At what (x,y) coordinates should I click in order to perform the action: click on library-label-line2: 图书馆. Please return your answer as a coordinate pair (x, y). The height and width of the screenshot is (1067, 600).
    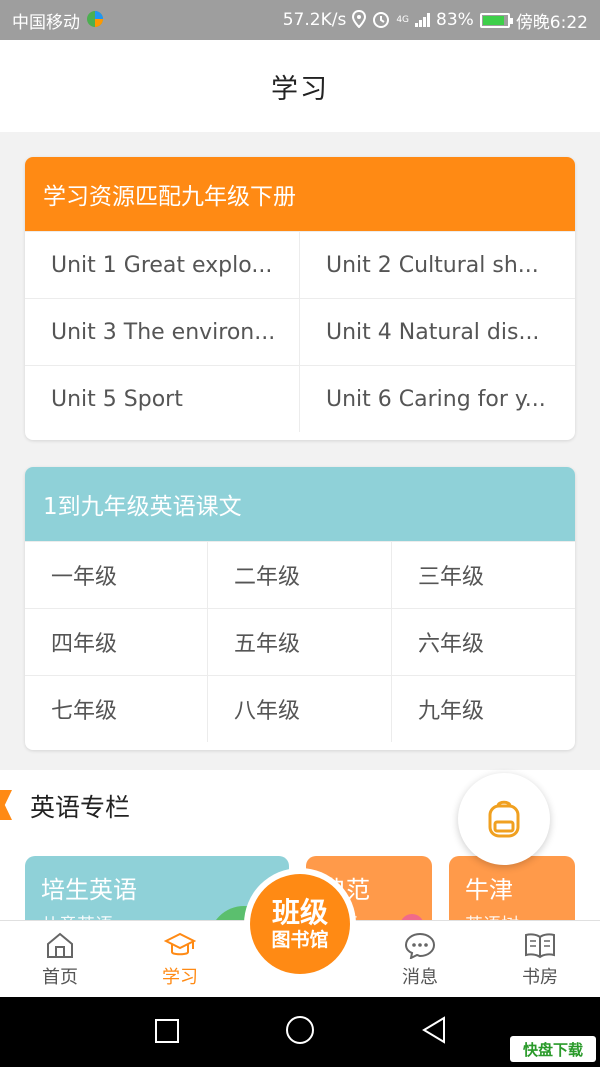
    Looking at the image, I should click on (300, 940).